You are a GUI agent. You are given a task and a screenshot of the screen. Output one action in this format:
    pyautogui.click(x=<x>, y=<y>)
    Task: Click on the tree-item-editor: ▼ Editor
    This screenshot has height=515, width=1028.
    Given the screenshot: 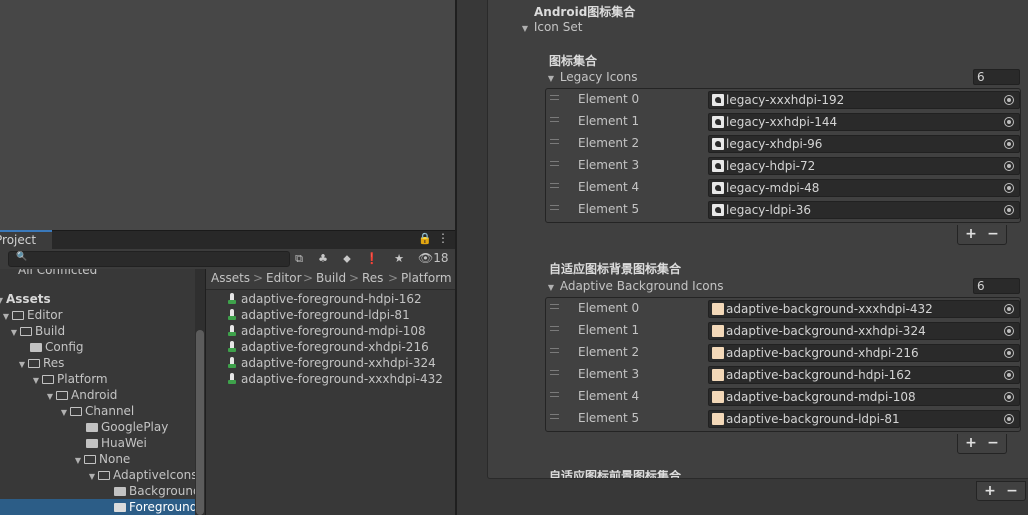 What is the action you would take?
    pyautogui.click(x=97, y=315)
    